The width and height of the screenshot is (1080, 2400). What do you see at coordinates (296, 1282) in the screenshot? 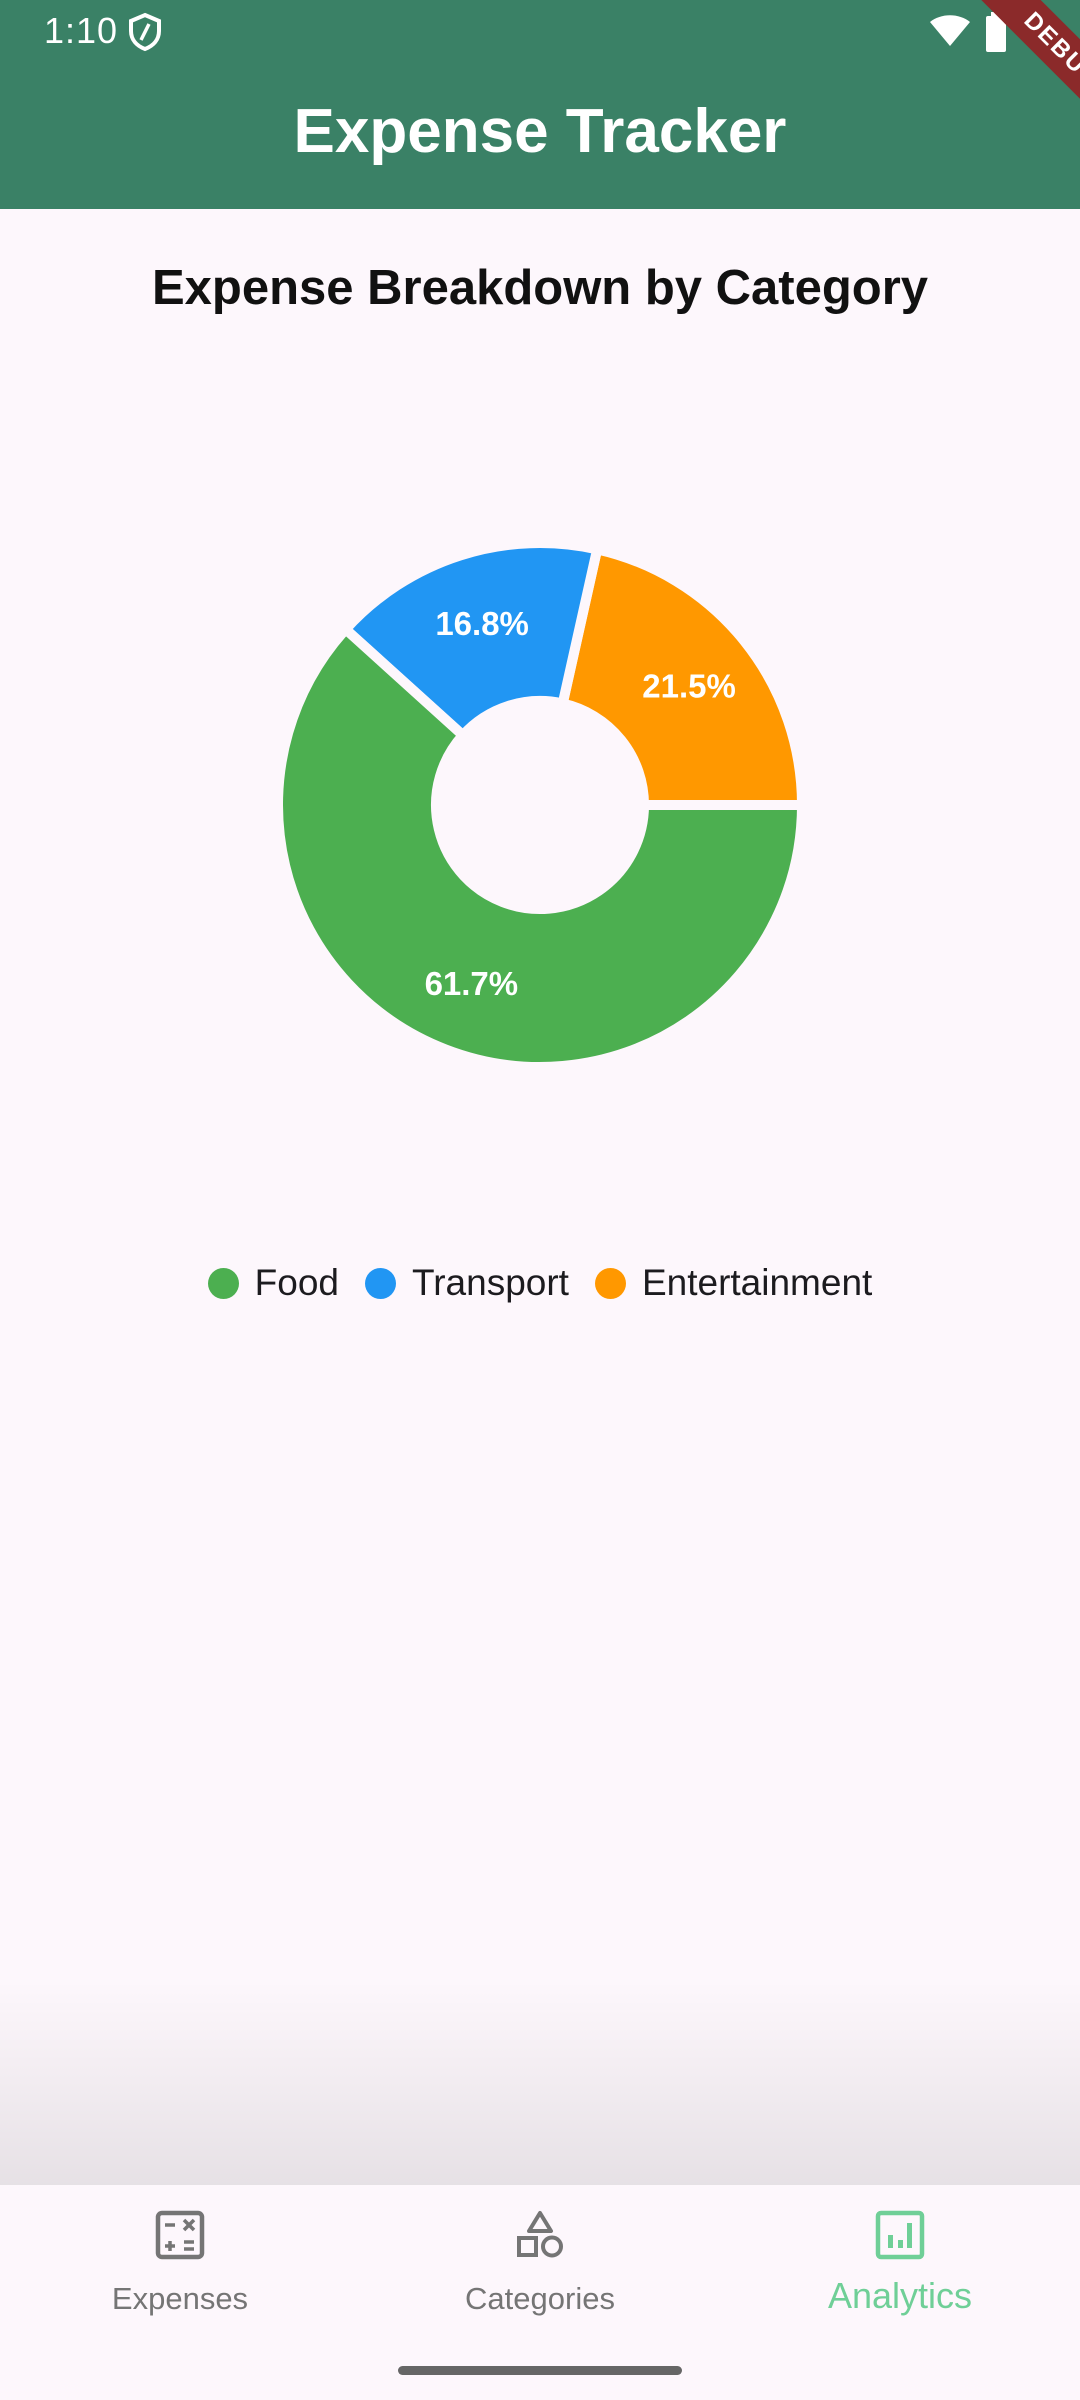
I see `legend-label: Food` at bounding box center [296, 1282].